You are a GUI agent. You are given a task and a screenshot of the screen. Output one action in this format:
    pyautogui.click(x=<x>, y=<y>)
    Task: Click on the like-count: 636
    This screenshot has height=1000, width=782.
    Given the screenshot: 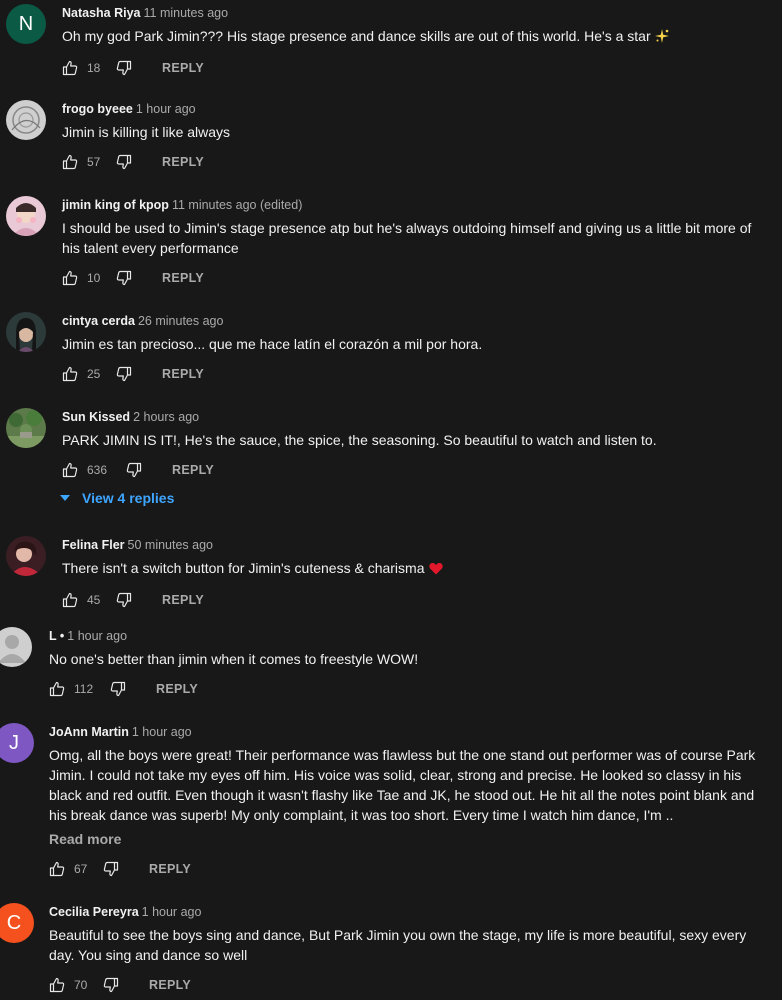 What is the action you would take?
    pyautogui.click(x=97, y=470)
    